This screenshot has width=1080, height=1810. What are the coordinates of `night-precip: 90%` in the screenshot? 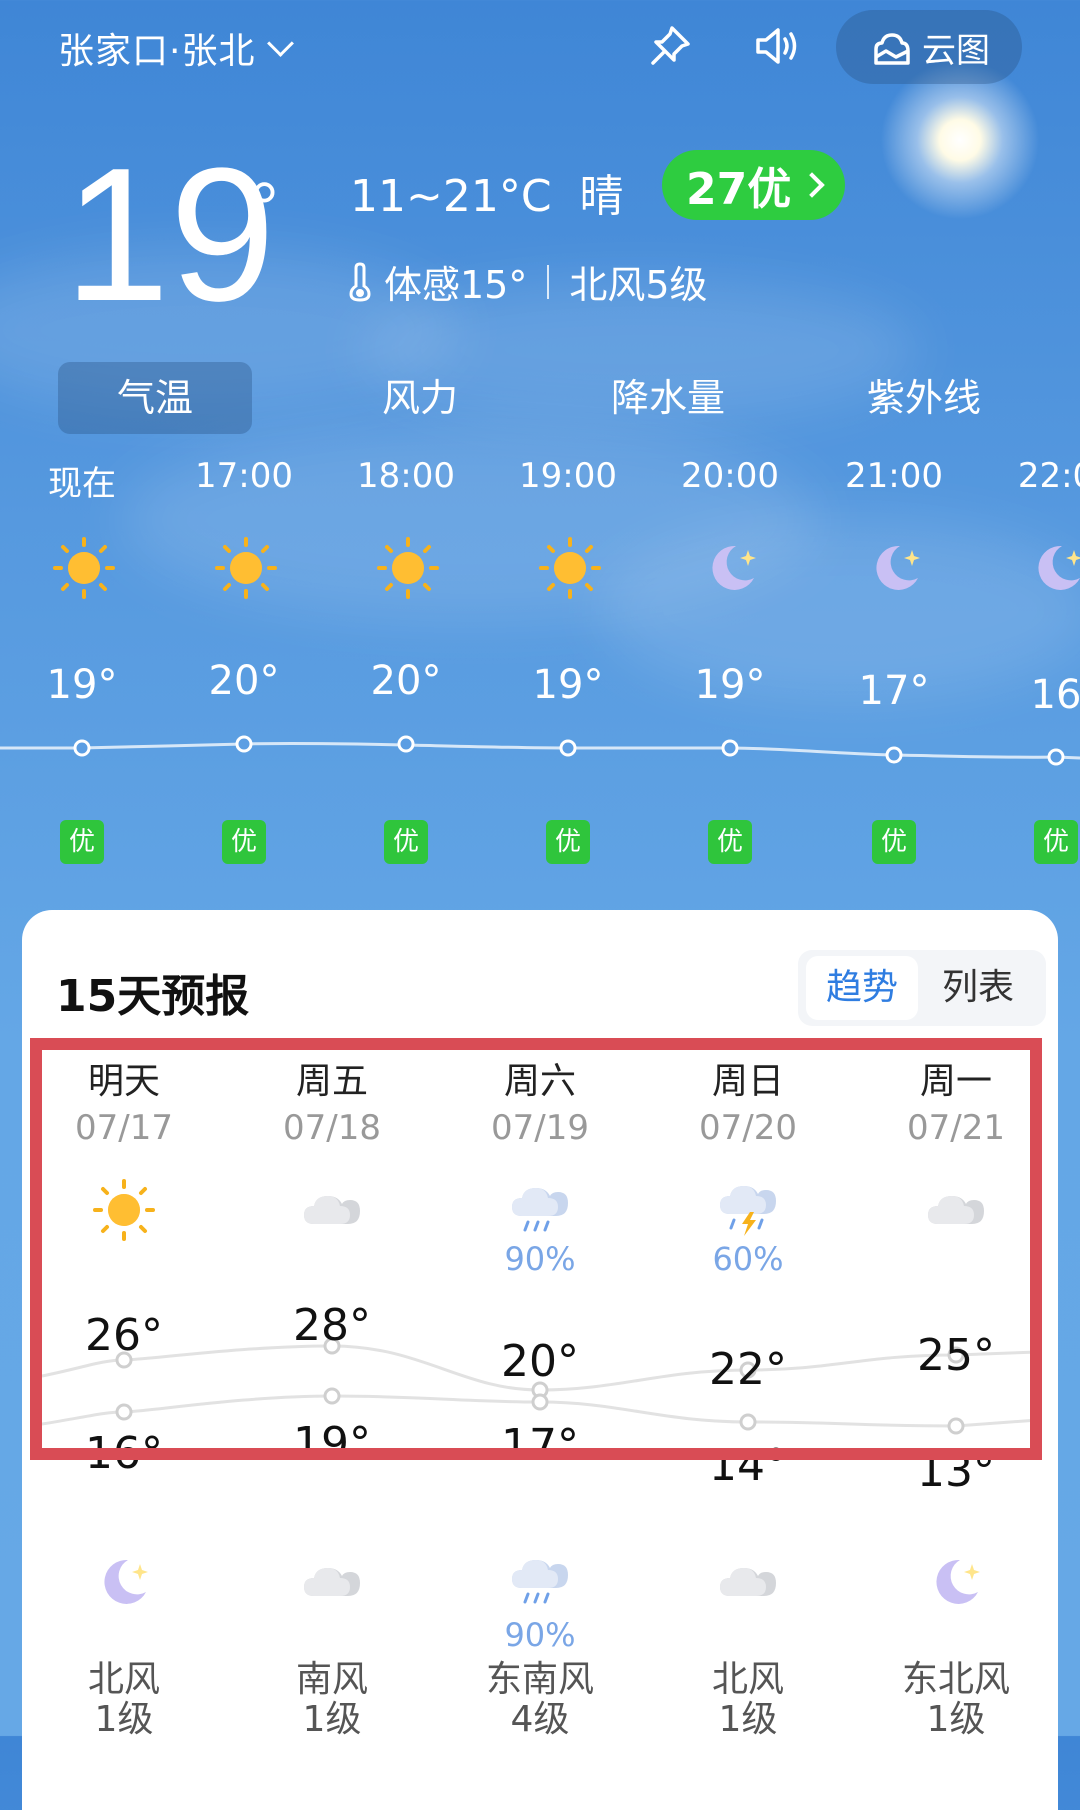 It's located at (540, 1635).